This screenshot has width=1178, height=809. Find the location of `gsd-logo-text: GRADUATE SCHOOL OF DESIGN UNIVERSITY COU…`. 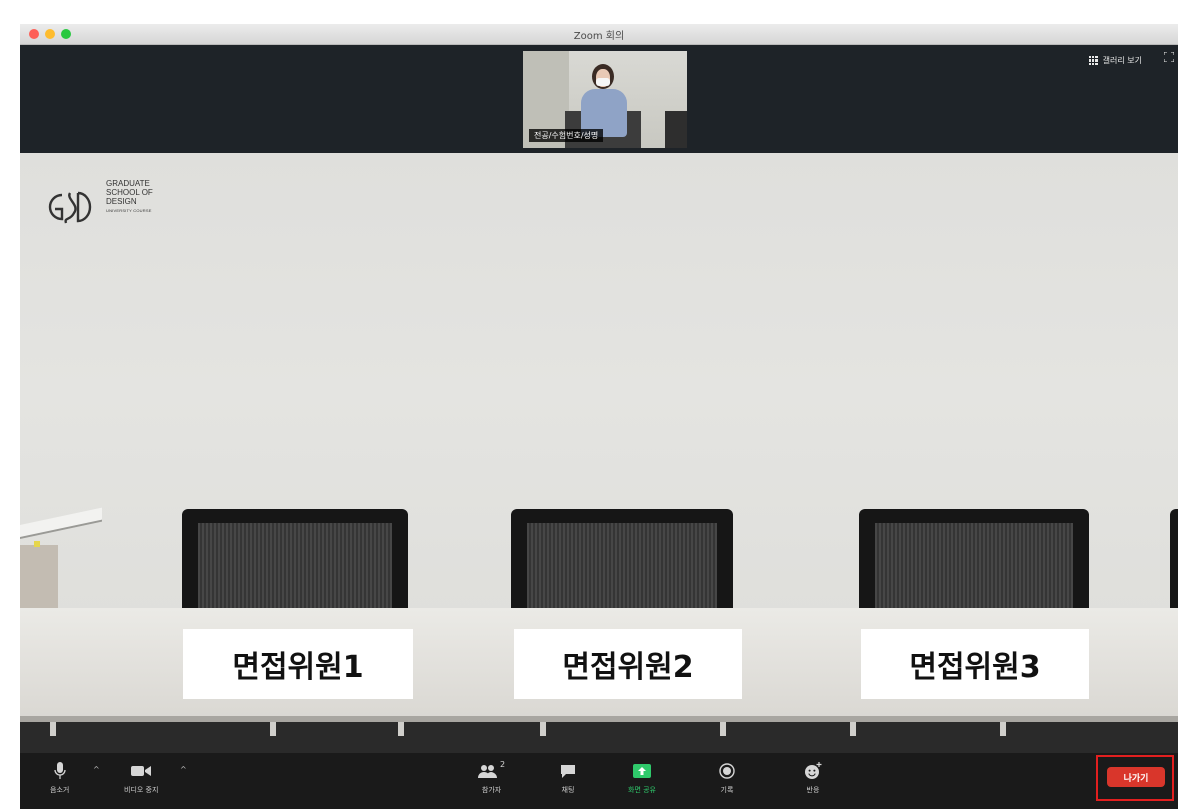

gsd-logo-text: GRADUATE SCHOOL OF DESIGN UNIVERSITY COU… is located at coordinates (129, 196).